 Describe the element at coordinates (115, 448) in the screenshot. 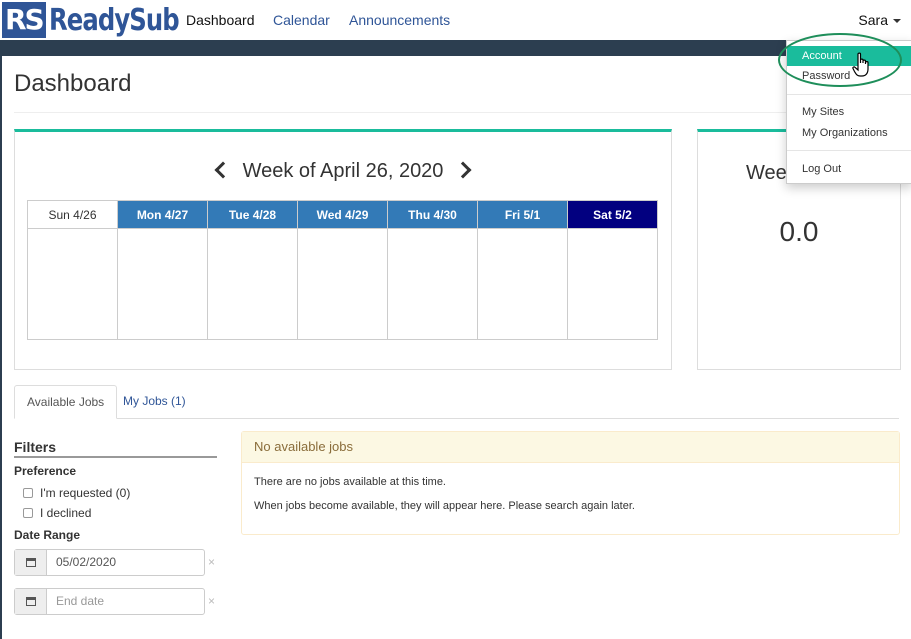

I see `filters-heading: Filters` at that location.